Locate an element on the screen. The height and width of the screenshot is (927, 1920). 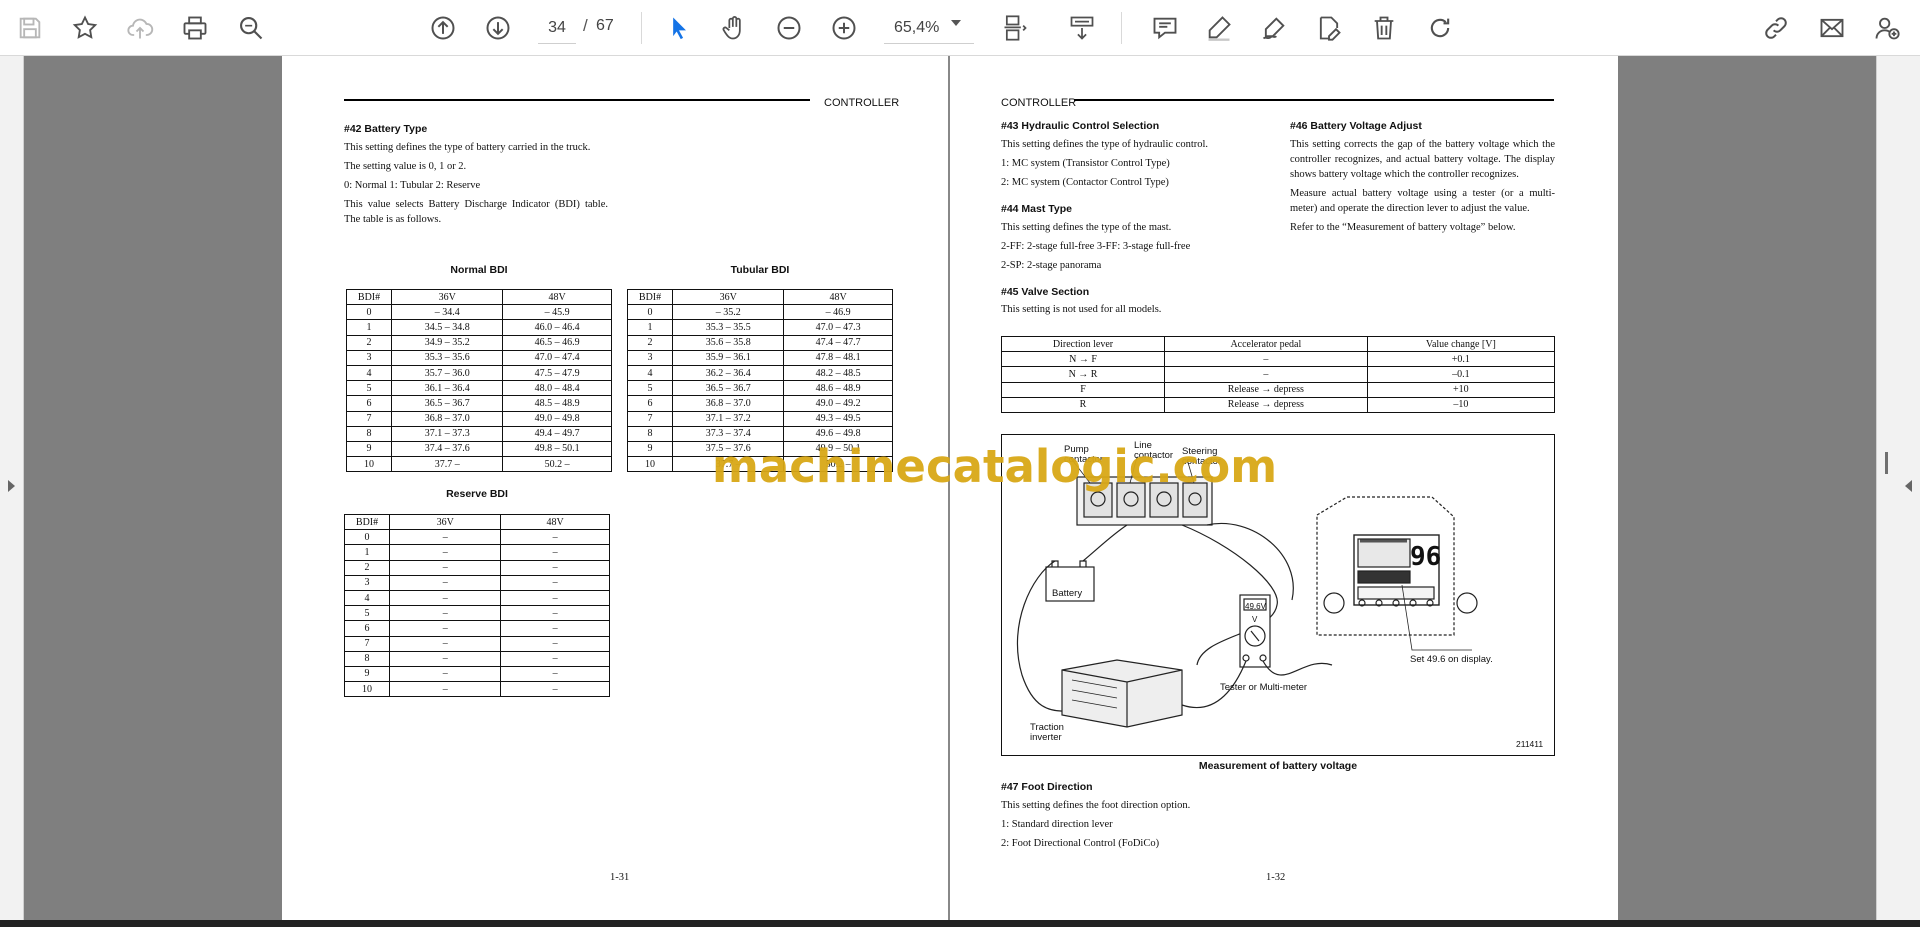
table-cell: 35.3 – 35.6 is located at coordinates (447, 358).